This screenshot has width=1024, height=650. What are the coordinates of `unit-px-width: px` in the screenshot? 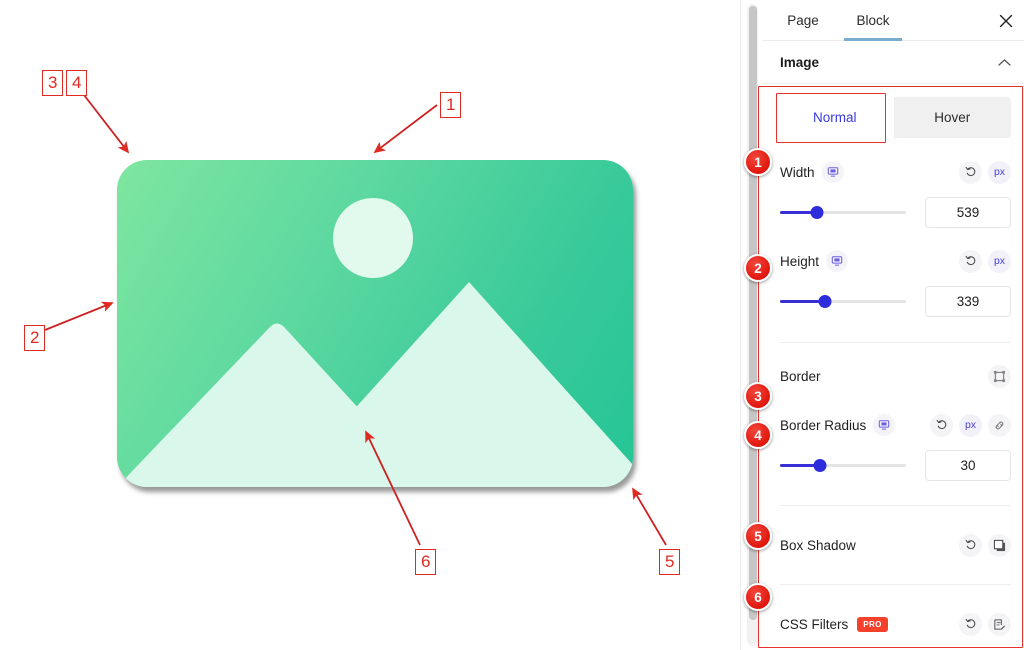 It's located at (999, 172).